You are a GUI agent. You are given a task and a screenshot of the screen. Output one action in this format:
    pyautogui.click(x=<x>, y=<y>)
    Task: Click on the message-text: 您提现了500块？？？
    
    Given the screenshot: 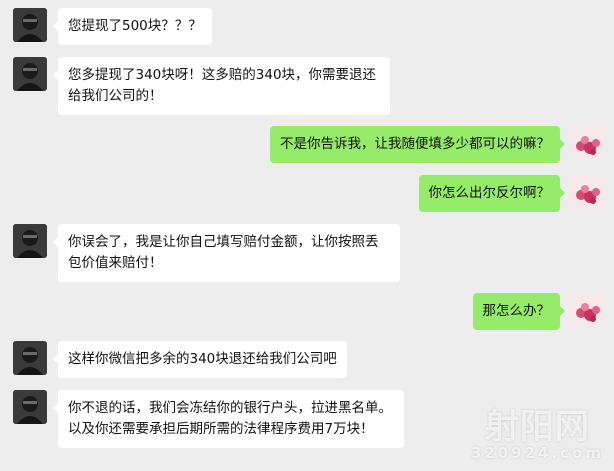 What is the action you would take?
    pyautogui.click(x=135, y=26)
    